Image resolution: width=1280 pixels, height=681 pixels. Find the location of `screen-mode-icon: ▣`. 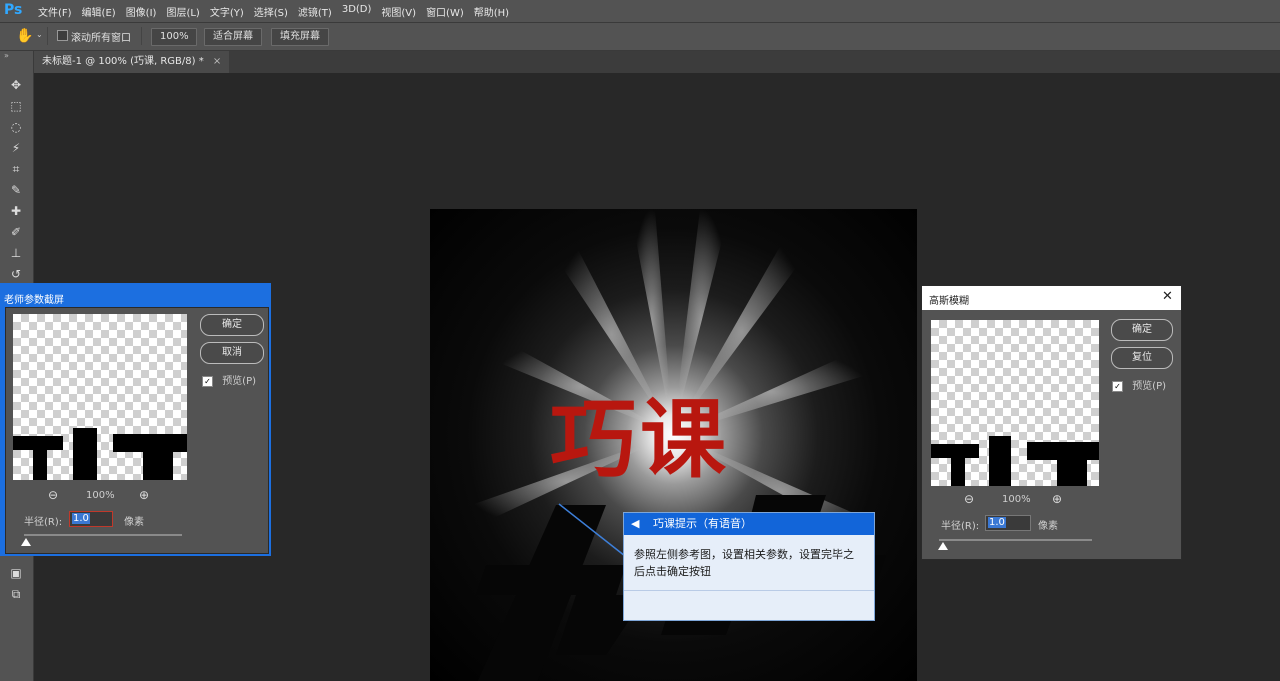

screen-mode-icon: ▣ is located at coordinates (16, 573).